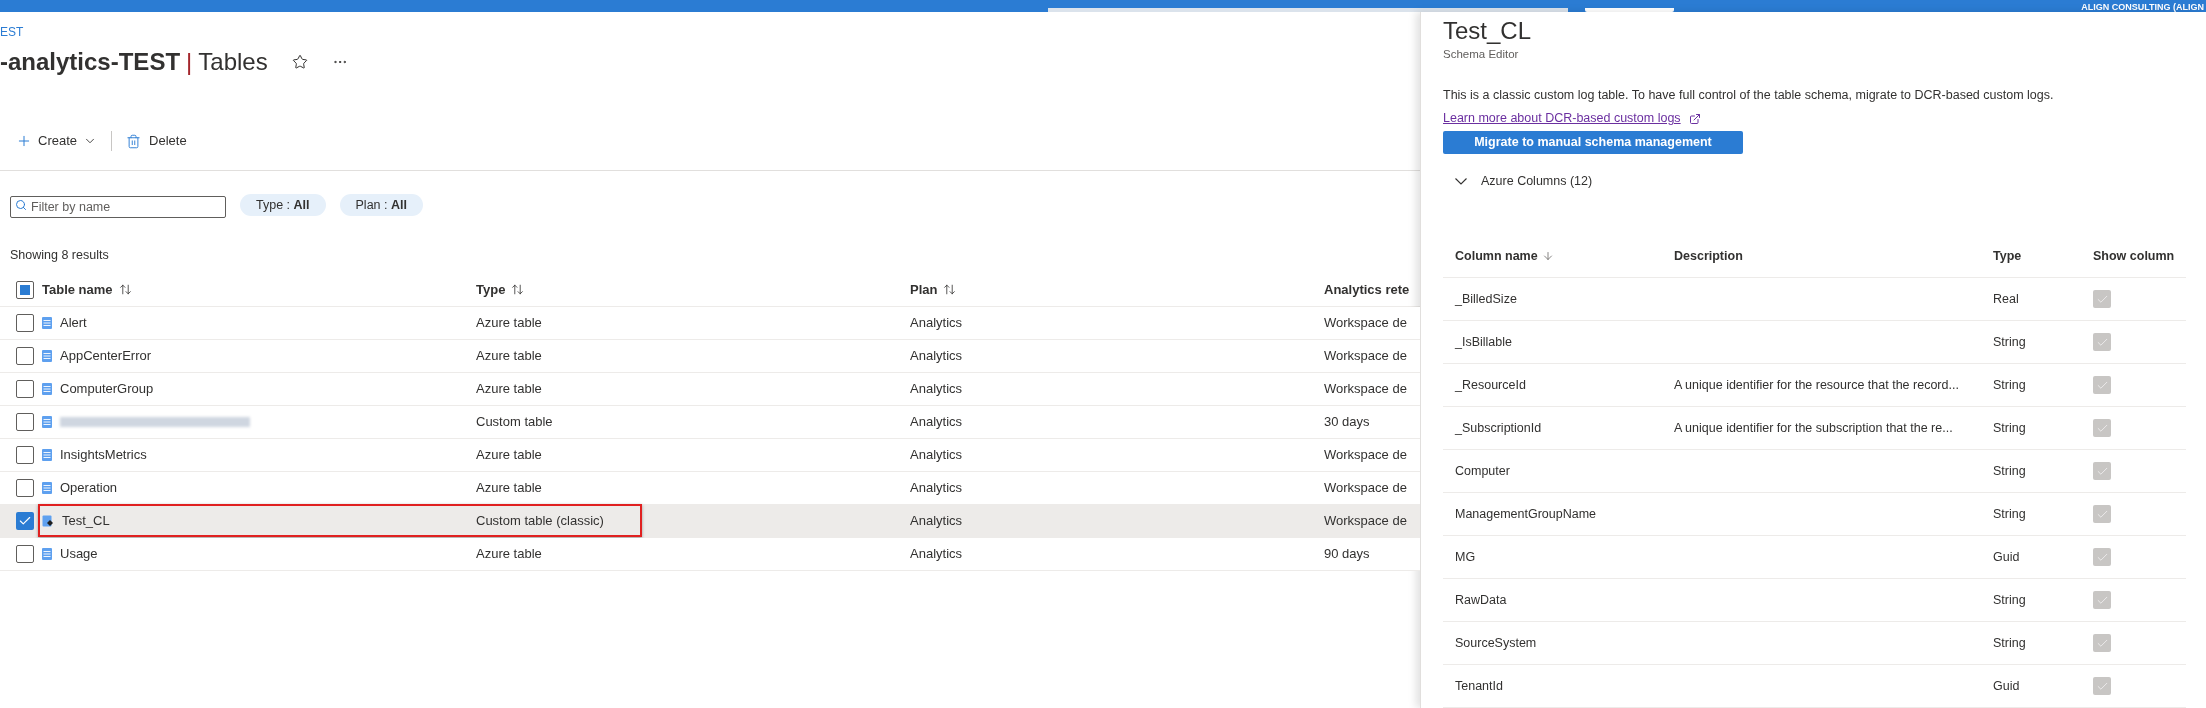 The height and width of the screenshot is (708, 2206). Describe the element at coordinates (1499, 428) in the screenshot. I see `table-cell-text: _SubscriptionId` at that location.